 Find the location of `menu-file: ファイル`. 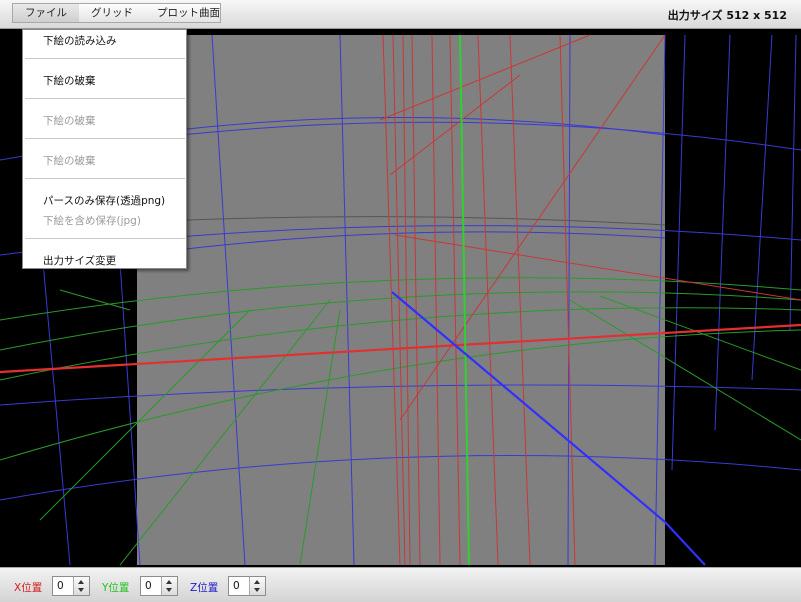

menu-file: ファイル is located at coordinates (46, 13).